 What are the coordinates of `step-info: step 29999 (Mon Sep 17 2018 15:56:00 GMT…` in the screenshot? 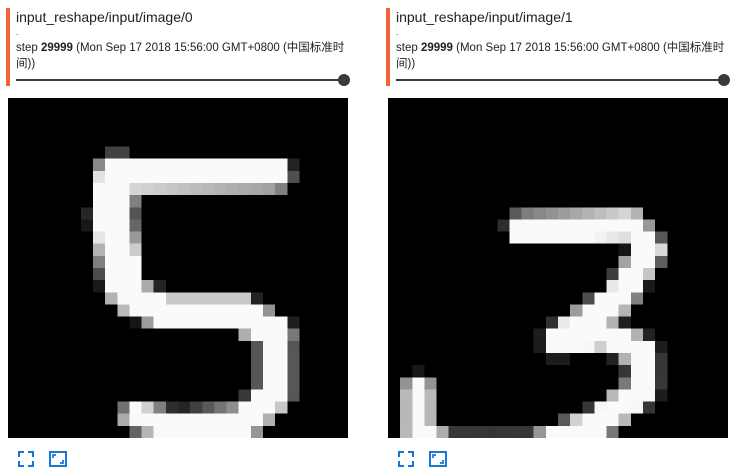 It's located at (561, 56).